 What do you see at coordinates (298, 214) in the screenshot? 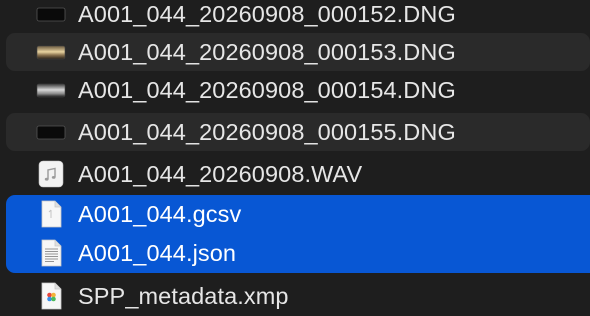
I see `file-row: A001_044.gcsv` at bounding box center [298, 214].